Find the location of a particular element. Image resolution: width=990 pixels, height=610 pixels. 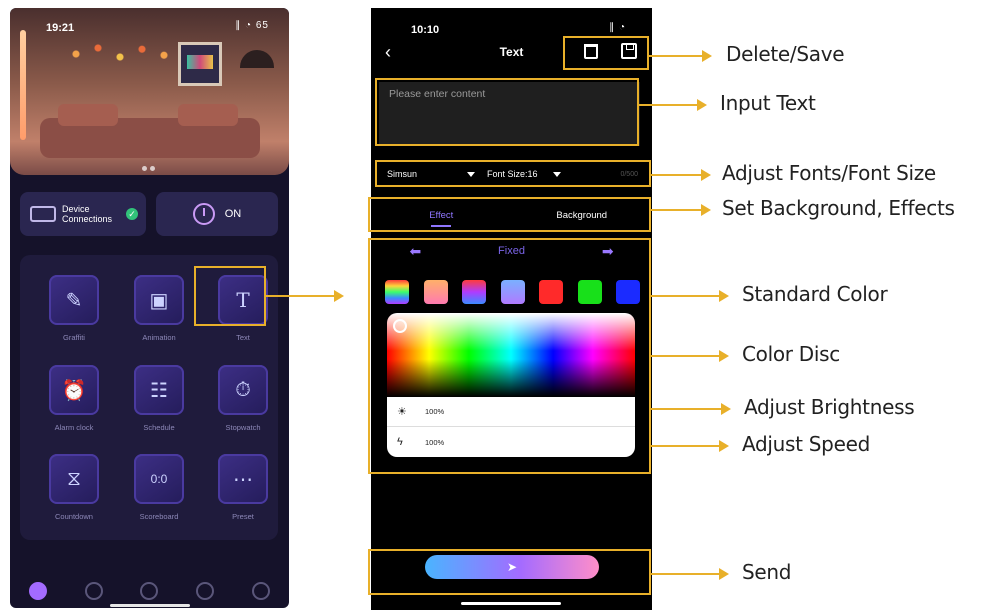

power-button: ON is located at coordinates (217, 214).